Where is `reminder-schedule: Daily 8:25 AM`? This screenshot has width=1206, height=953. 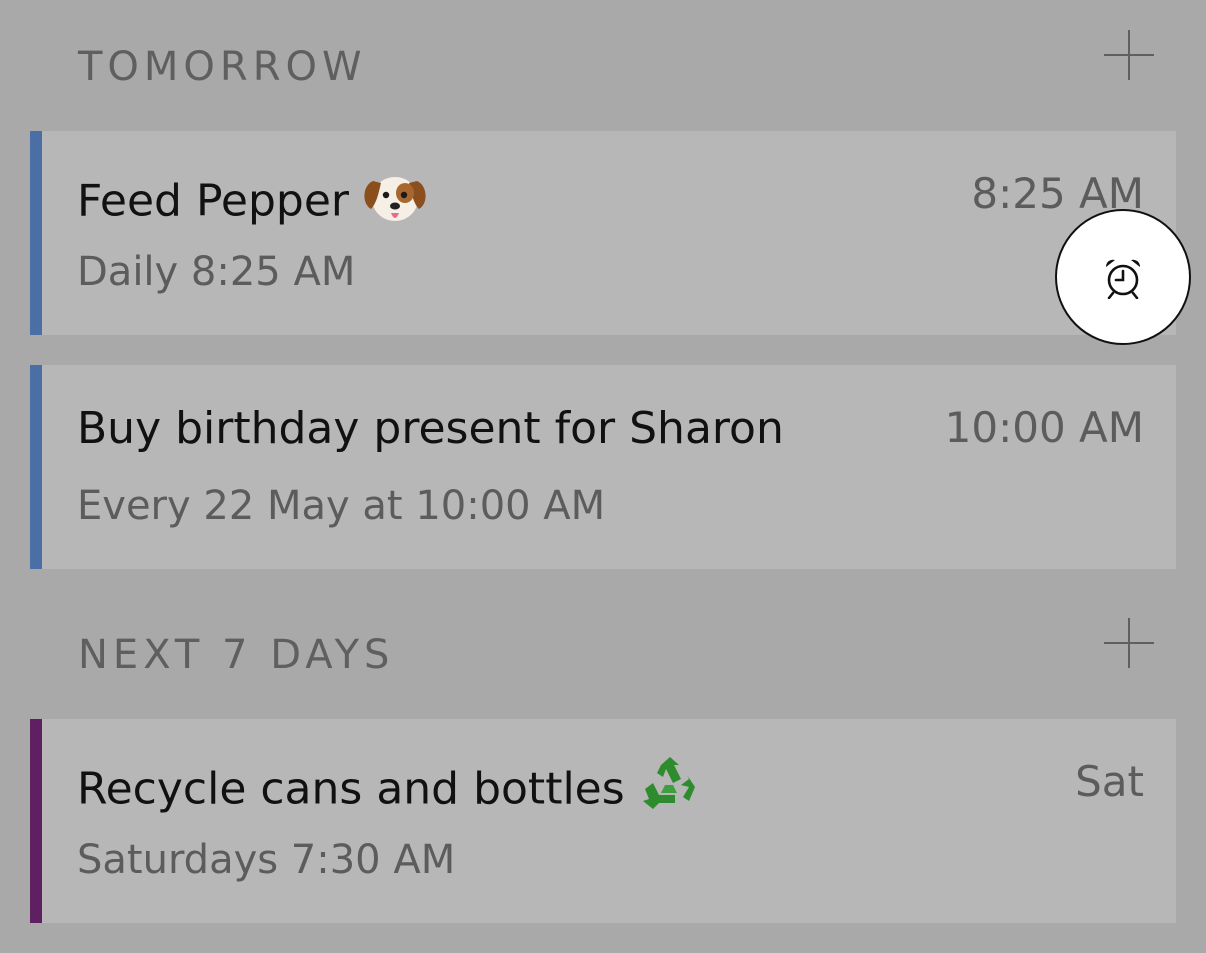 reminder-schedule: Daily 8:25 AM is located at coordinates (216, 272).